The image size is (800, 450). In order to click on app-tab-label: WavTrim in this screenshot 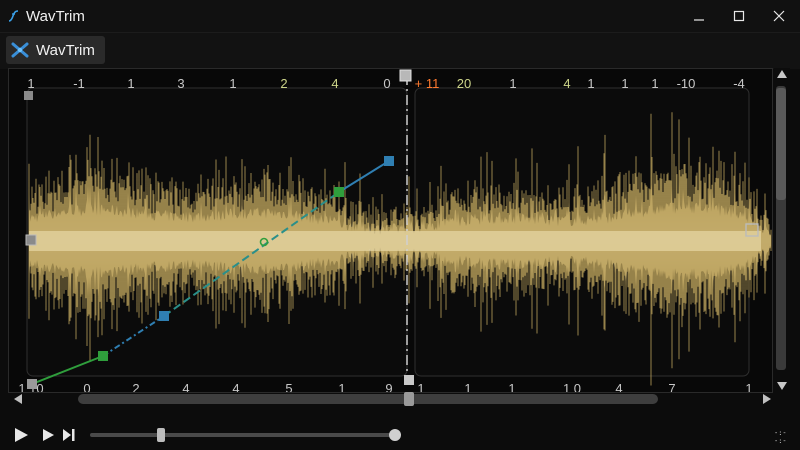, I will do `click(65, 50)`.